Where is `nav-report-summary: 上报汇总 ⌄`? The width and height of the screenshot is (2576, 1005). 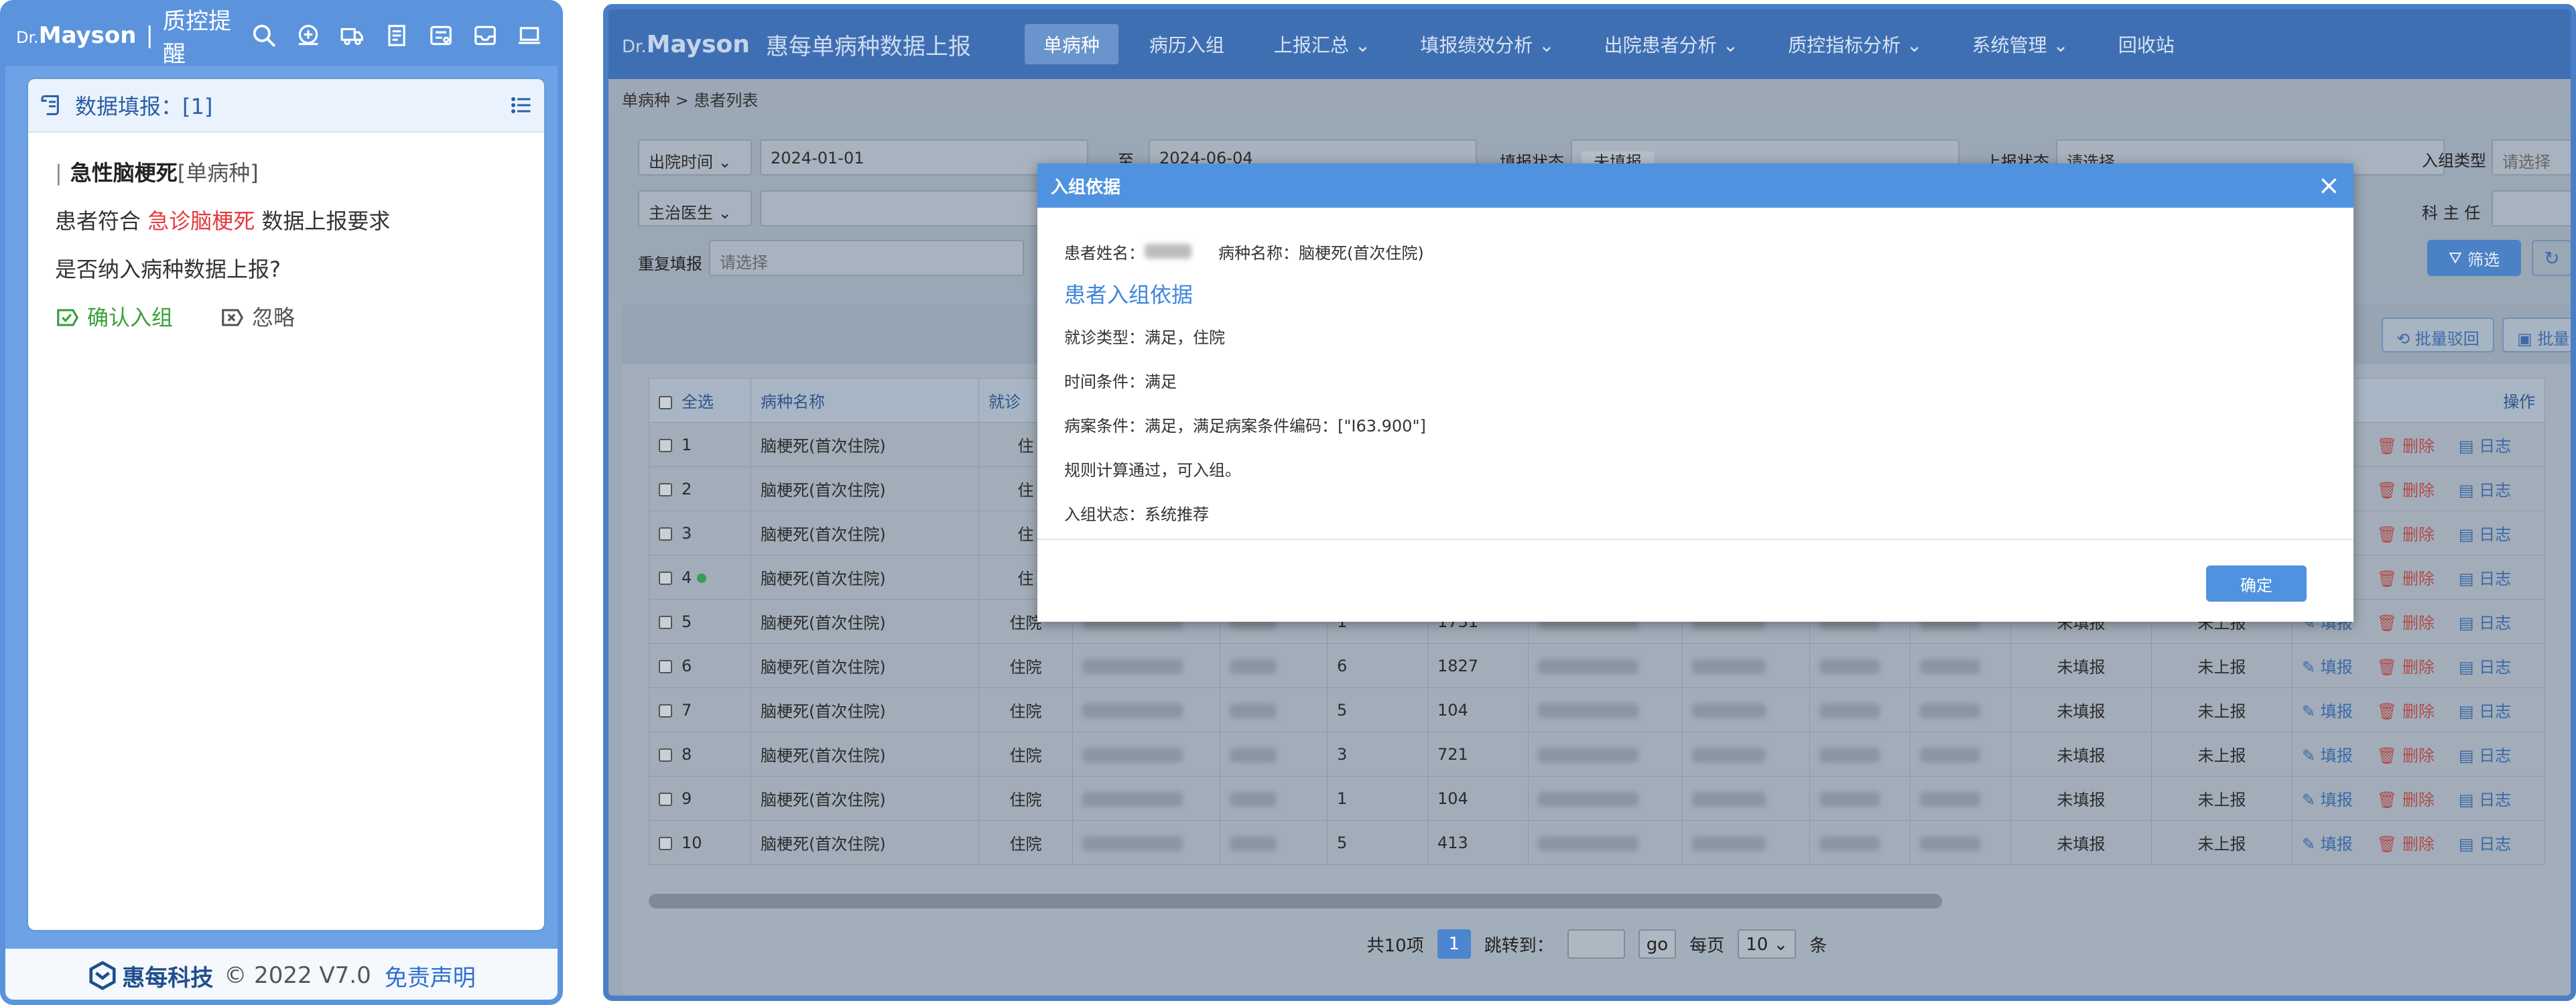
nav-report-summary: 上报汇总 ⌄ is located at coordinates (1322, 44).